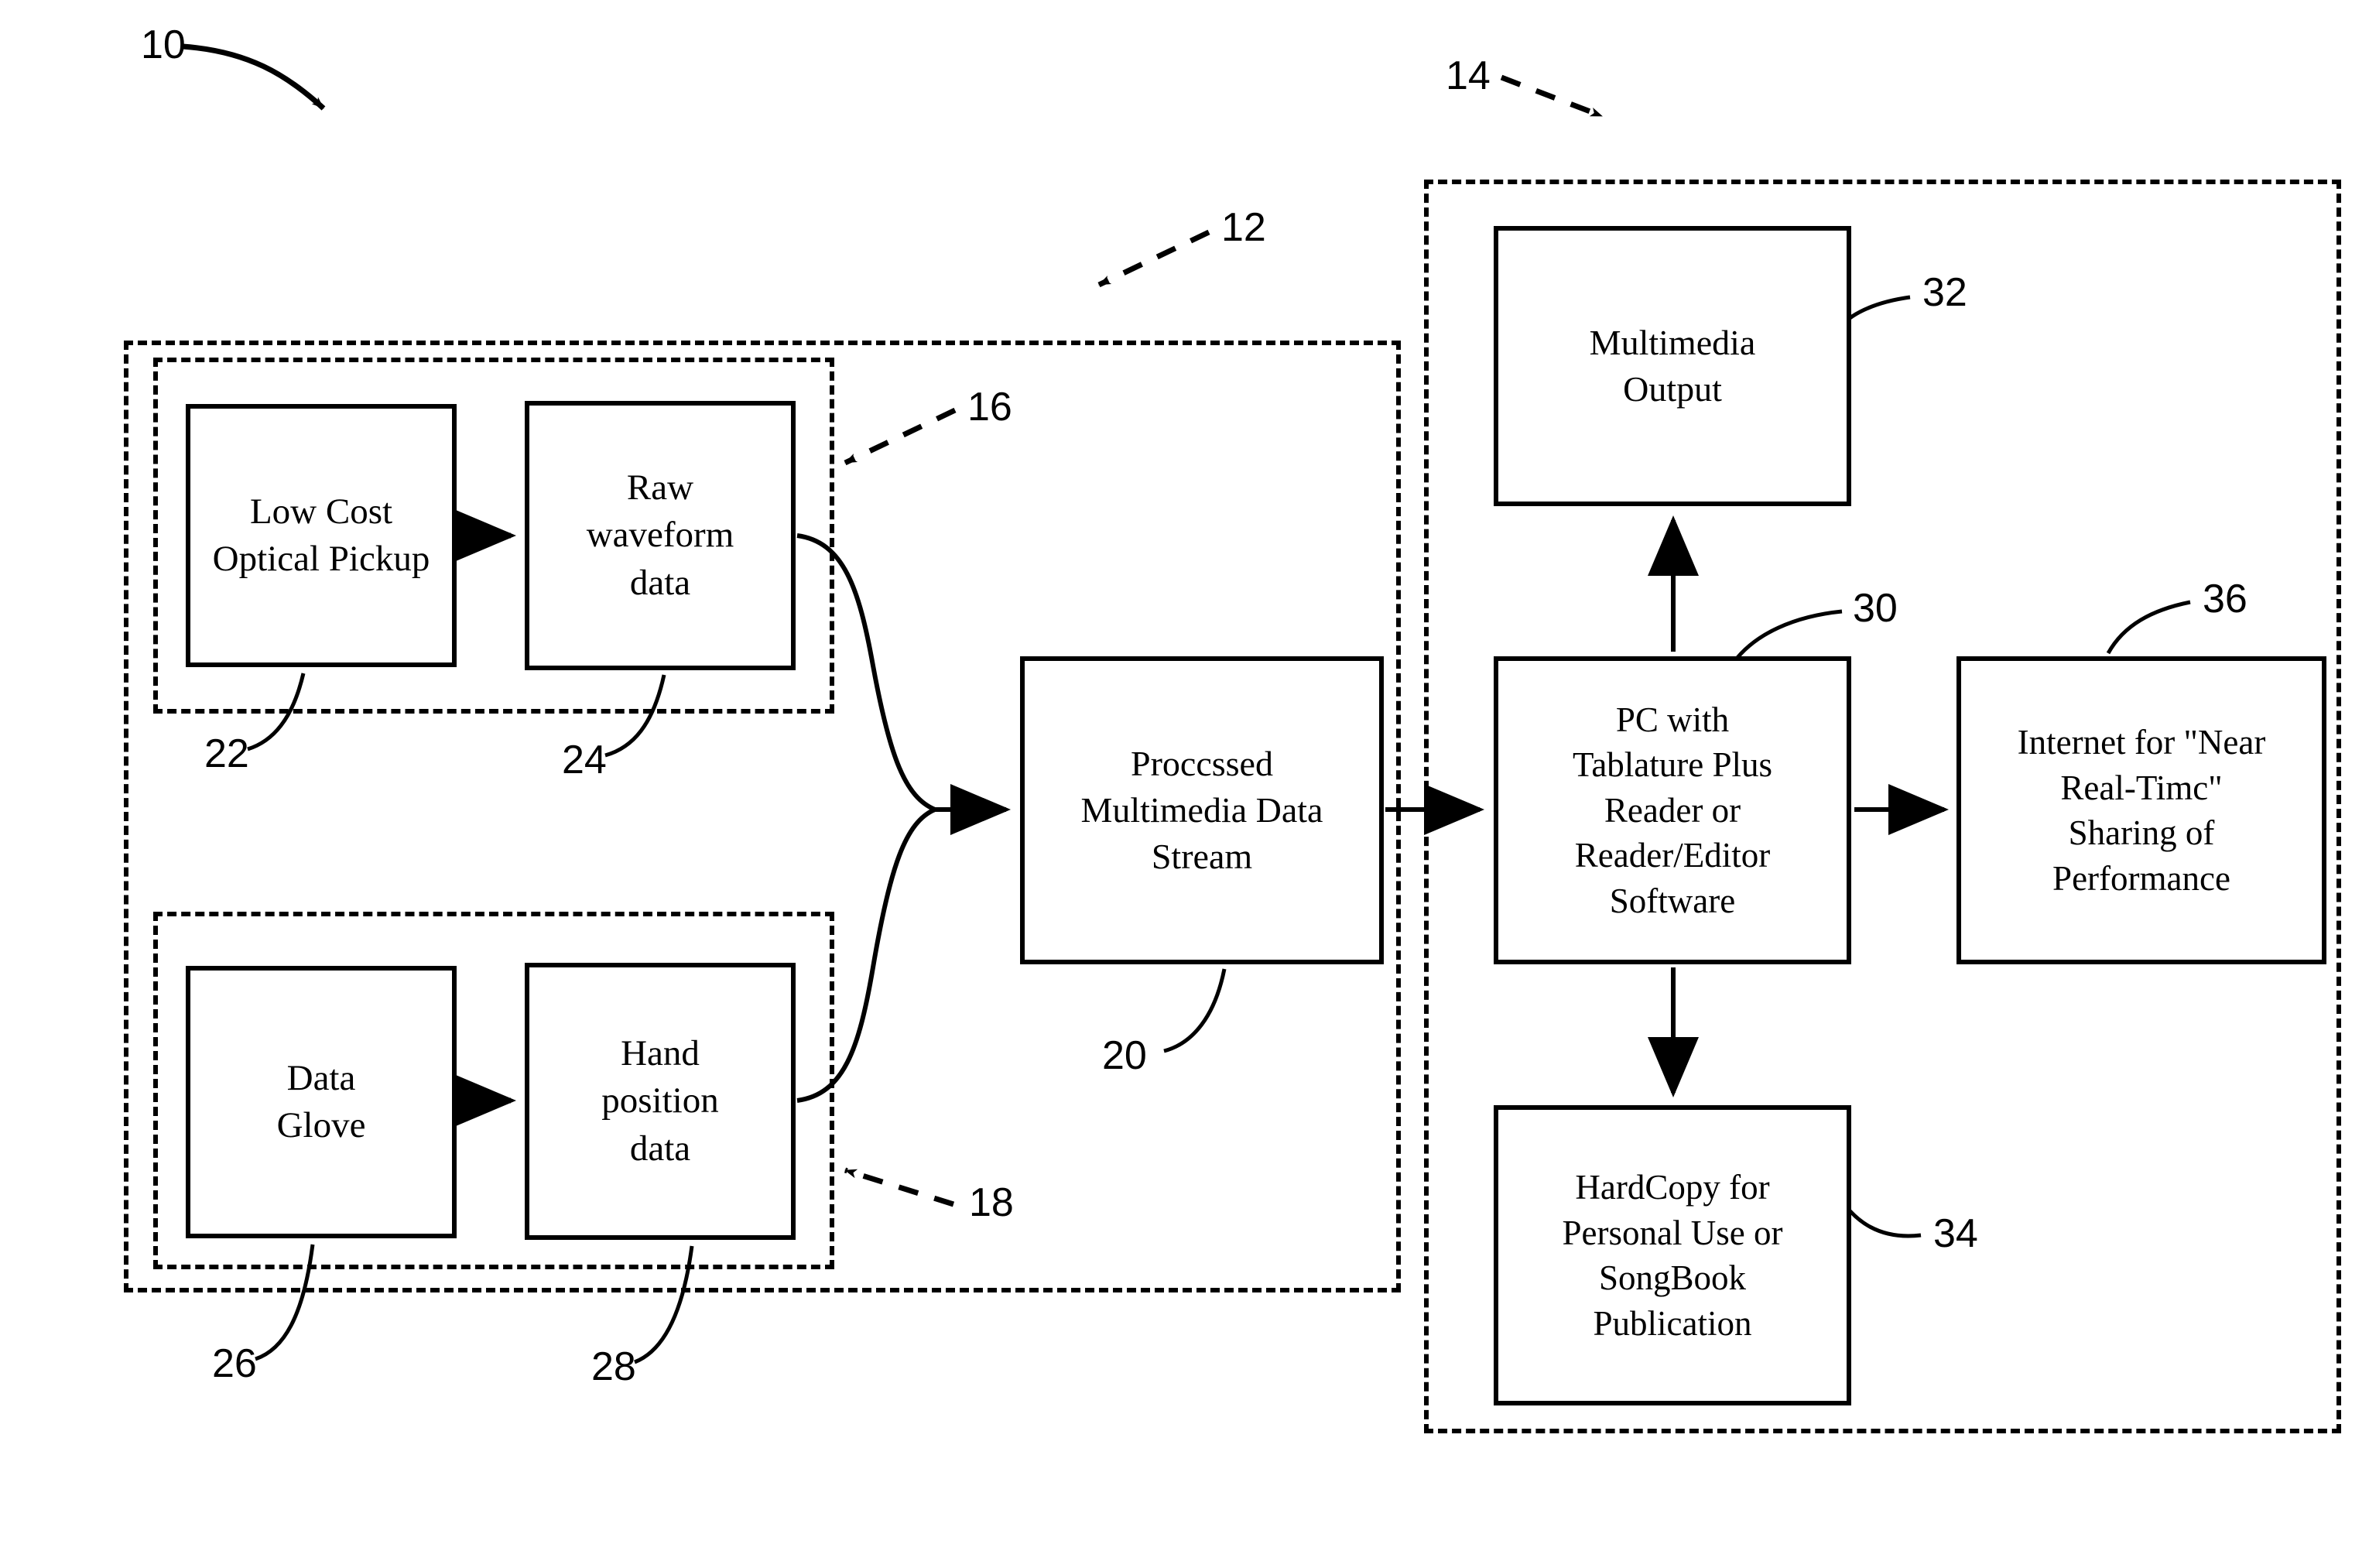 Image resolution: width=2369 pixels, height=1568 pixels. I want to click on refnum-30: 30, so click(1875, 608).